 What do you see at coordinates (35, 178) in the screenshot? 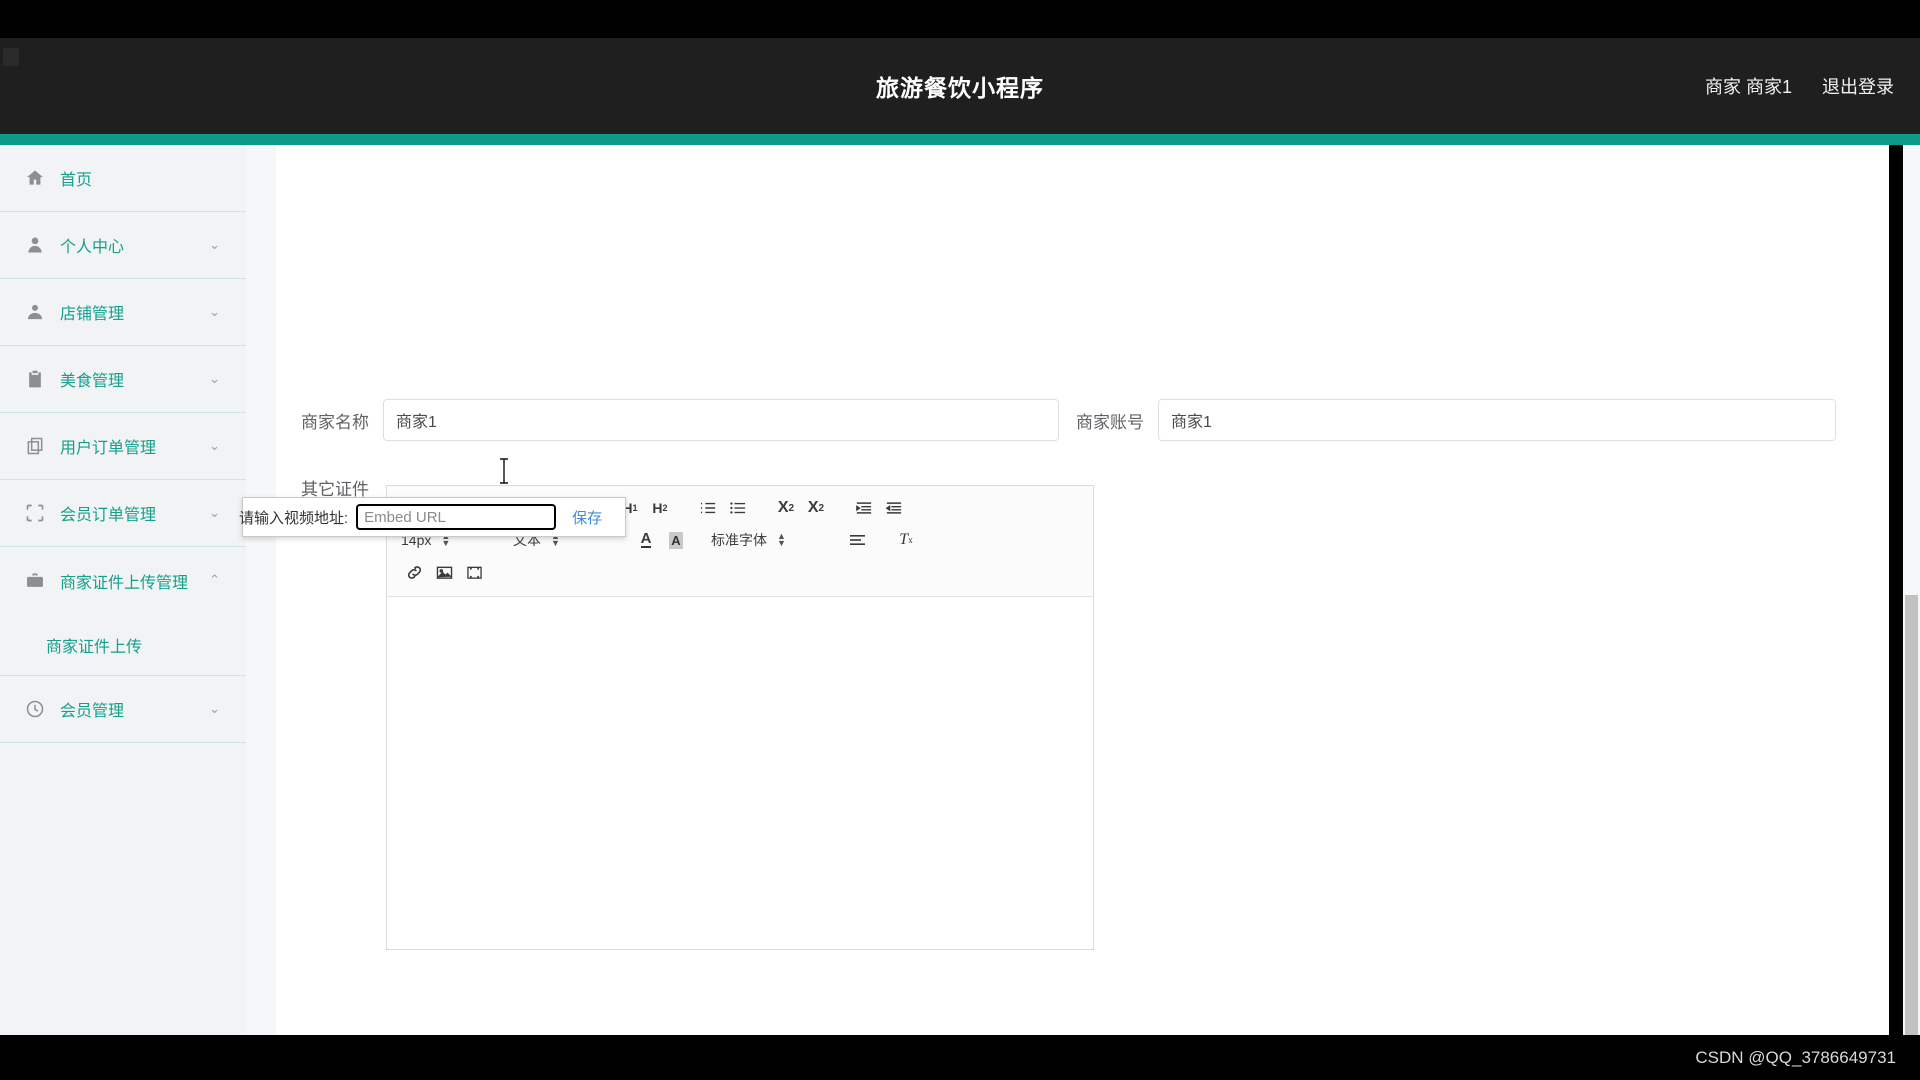
I see `home-icon` at bounding box center [35, 178].